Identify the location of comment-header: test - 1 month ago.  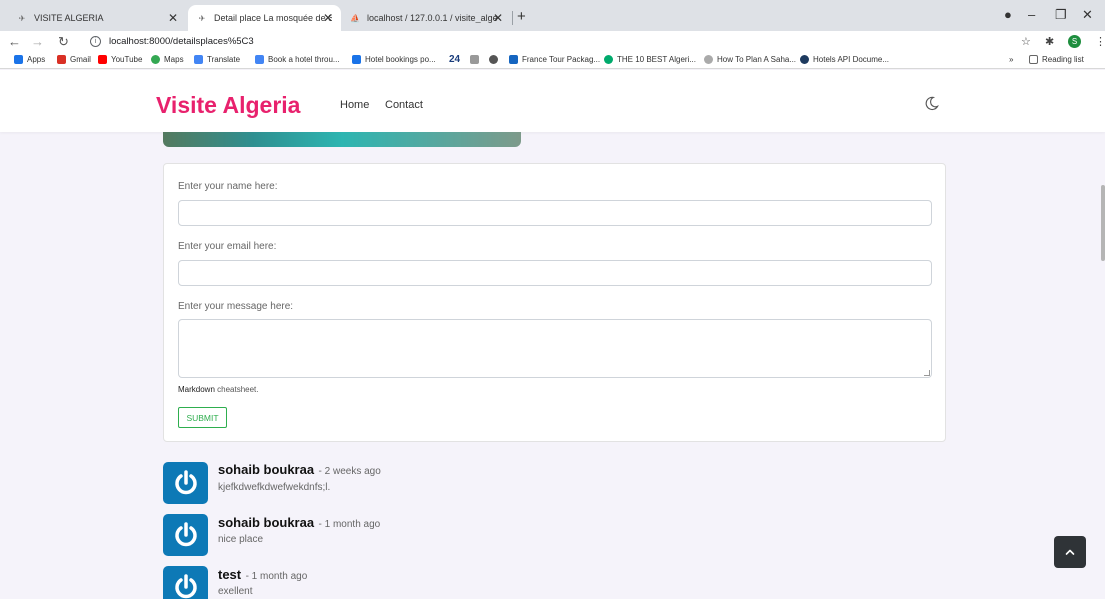
(262, 575).